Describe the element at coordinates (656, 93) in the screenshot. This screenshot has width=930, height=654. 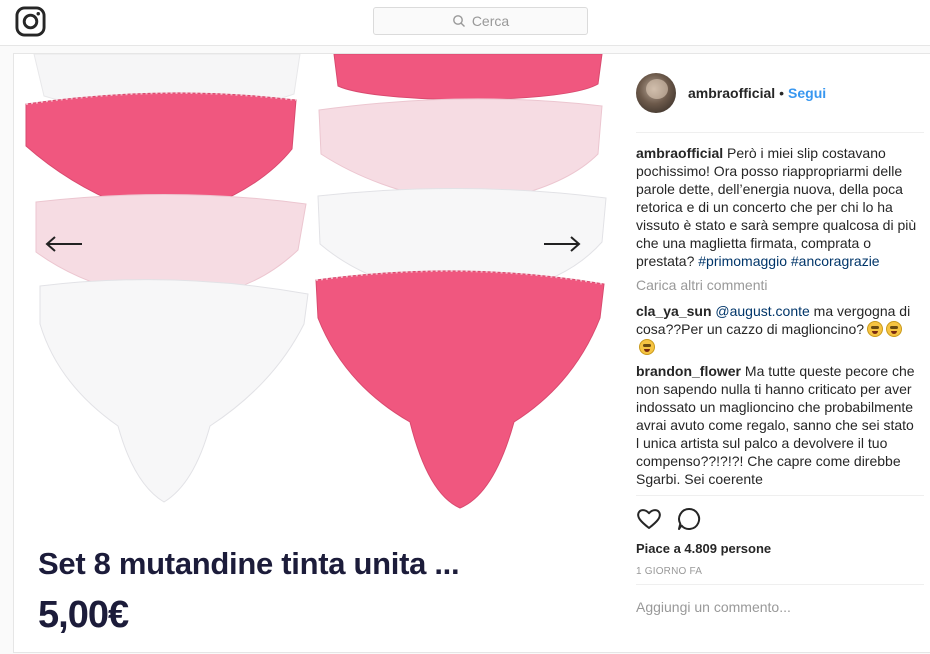
I see `avatar` at that location.